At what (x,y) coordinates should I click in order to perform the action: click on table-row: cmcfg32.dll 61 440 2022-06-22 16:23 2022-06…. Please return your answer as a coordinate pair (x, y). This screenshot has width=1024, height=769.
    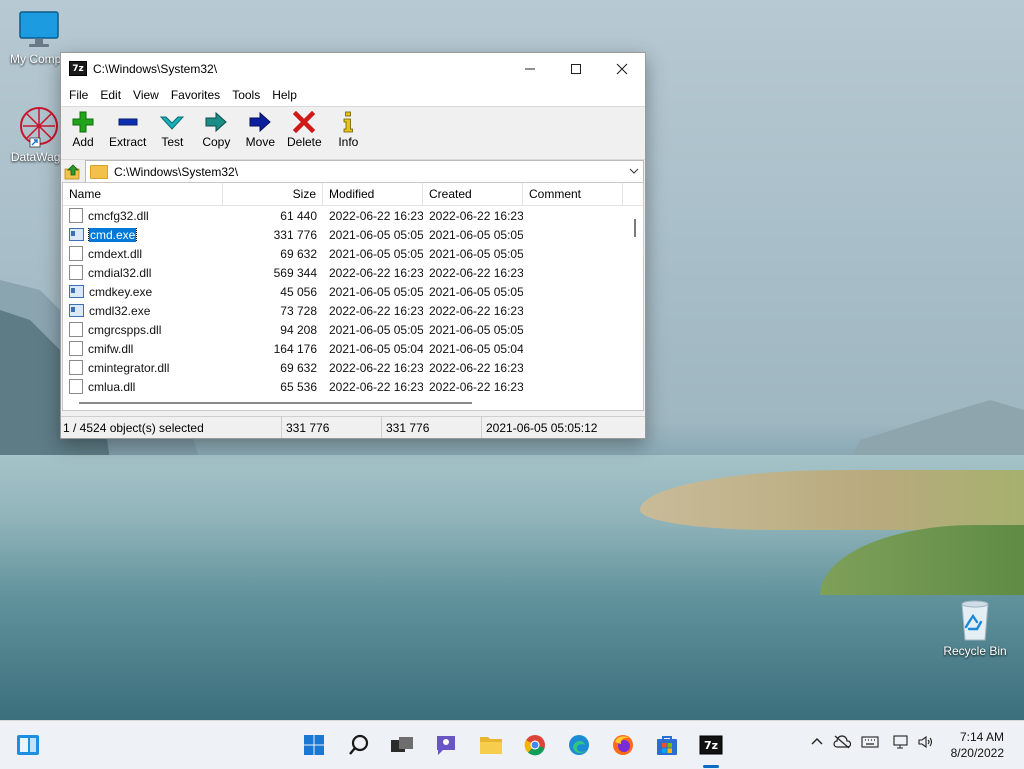
    Looking at the image, I should click on (353, 215).